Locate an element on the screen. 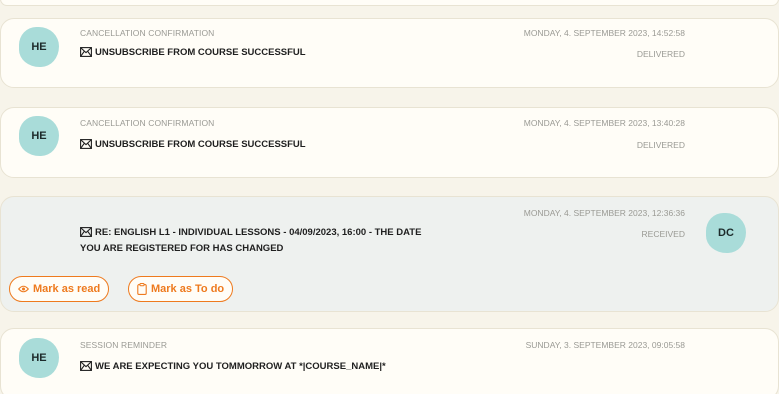 This screenshot has width=779, height=394. clipboard-icon is located at coordinates (142, 289).